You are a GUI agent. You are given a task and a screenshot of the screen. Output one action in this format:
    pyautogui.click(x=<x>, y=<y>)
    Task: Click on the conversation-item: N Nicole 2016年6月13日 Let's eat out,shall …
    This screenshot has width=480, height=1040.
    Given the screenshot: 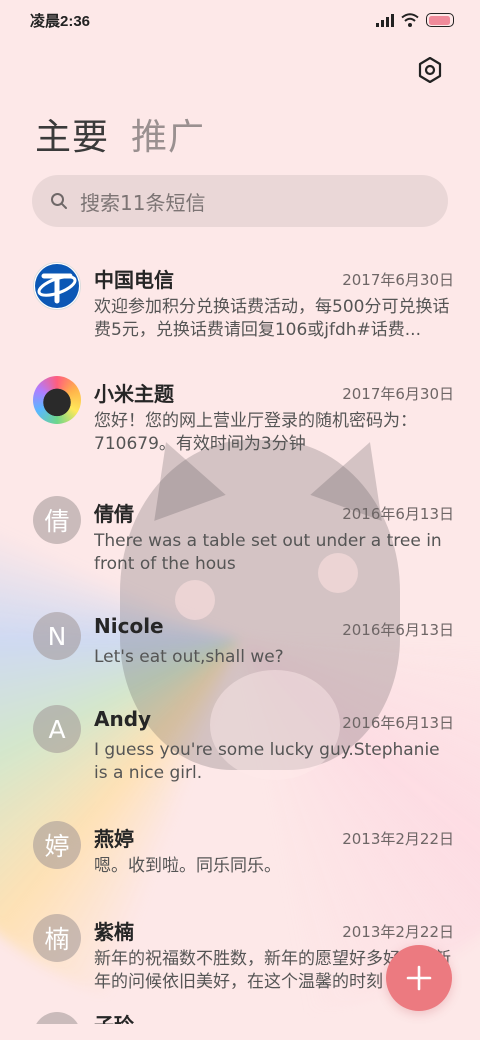 What is the action you would take?
    pyautogui.click(x=240, y=648)
    